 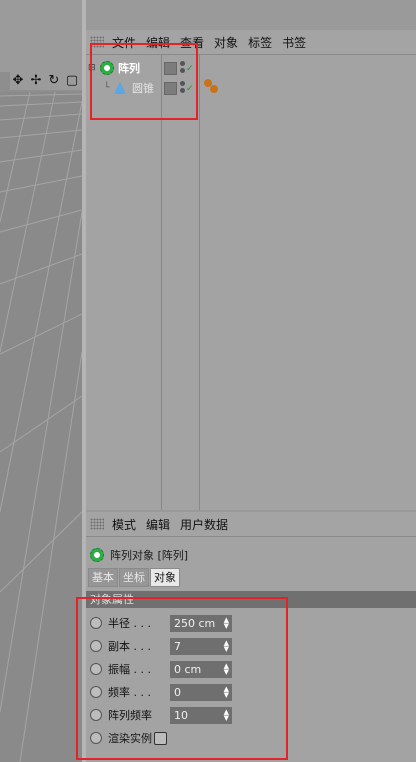 What do you see at coordinates (260, 42) in the screenshot?
I see `menu-tags: 标签` at bounding box center [260, 42].